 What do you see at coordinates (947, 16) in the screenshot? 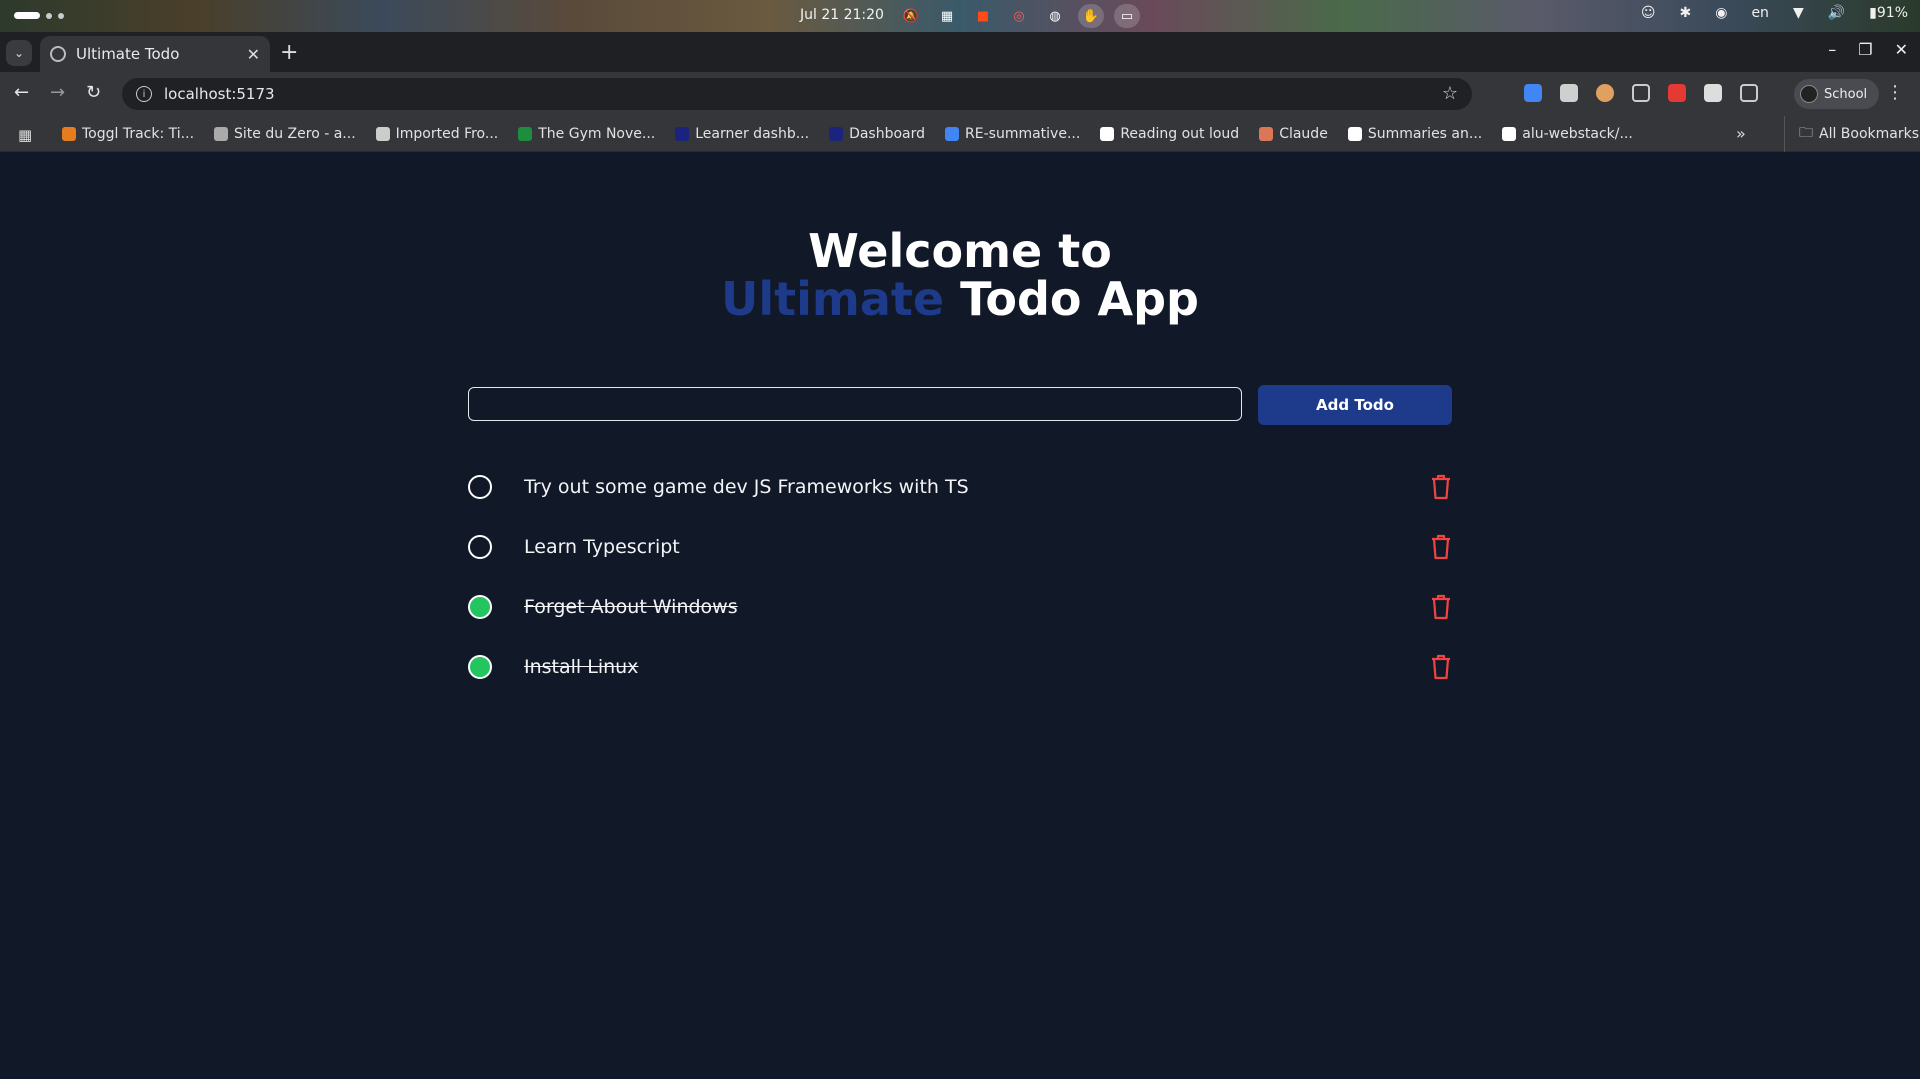
I see `cpu-icon: ▦` at bounding box center [947, 16].